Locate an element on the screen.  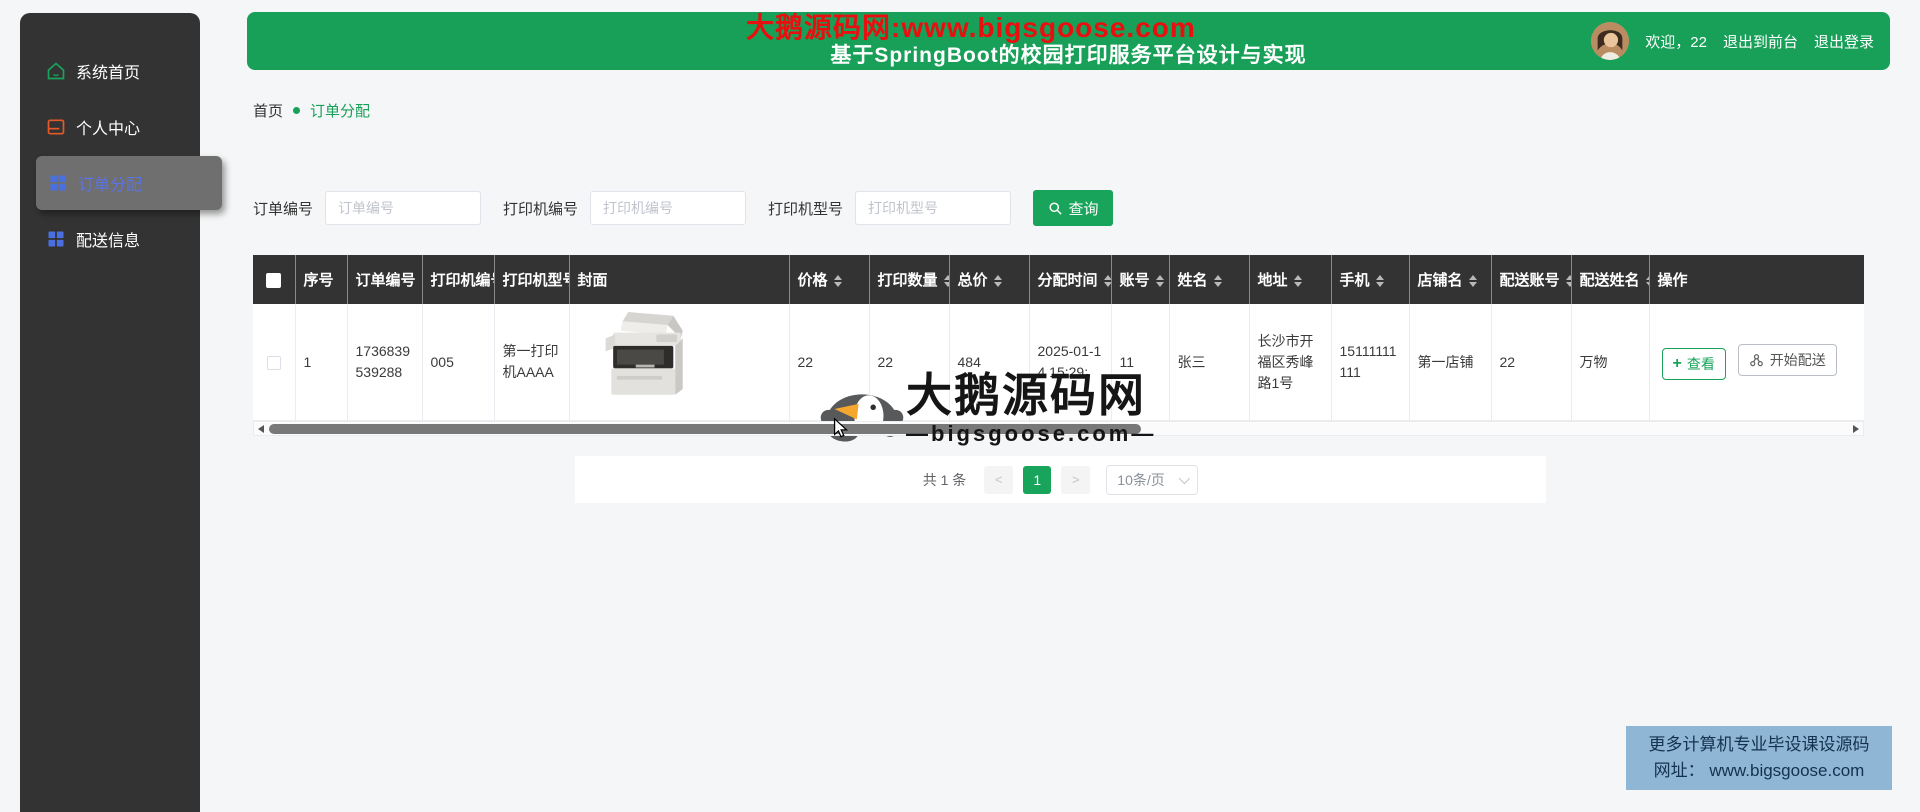
plus-icon: + is located at coordinates (1677, 363).